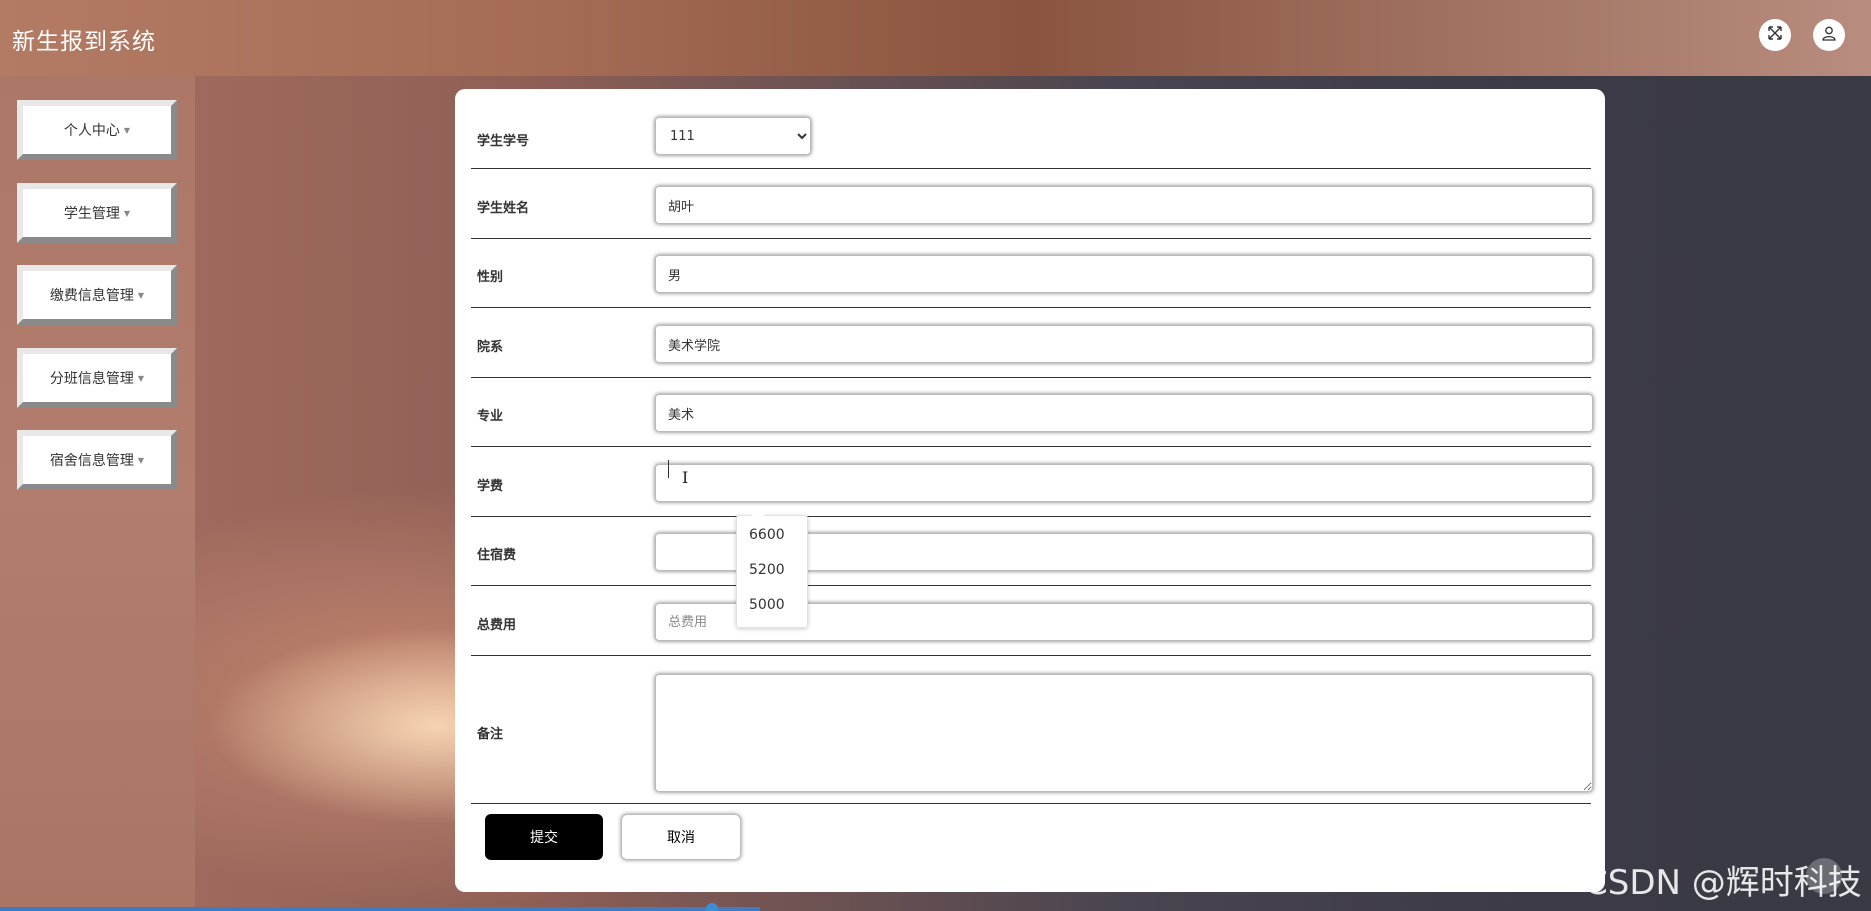 This screenshot has height=911, width=1871. I want to click on watermark: CSDN @辉时科技, so click(1723, 883).